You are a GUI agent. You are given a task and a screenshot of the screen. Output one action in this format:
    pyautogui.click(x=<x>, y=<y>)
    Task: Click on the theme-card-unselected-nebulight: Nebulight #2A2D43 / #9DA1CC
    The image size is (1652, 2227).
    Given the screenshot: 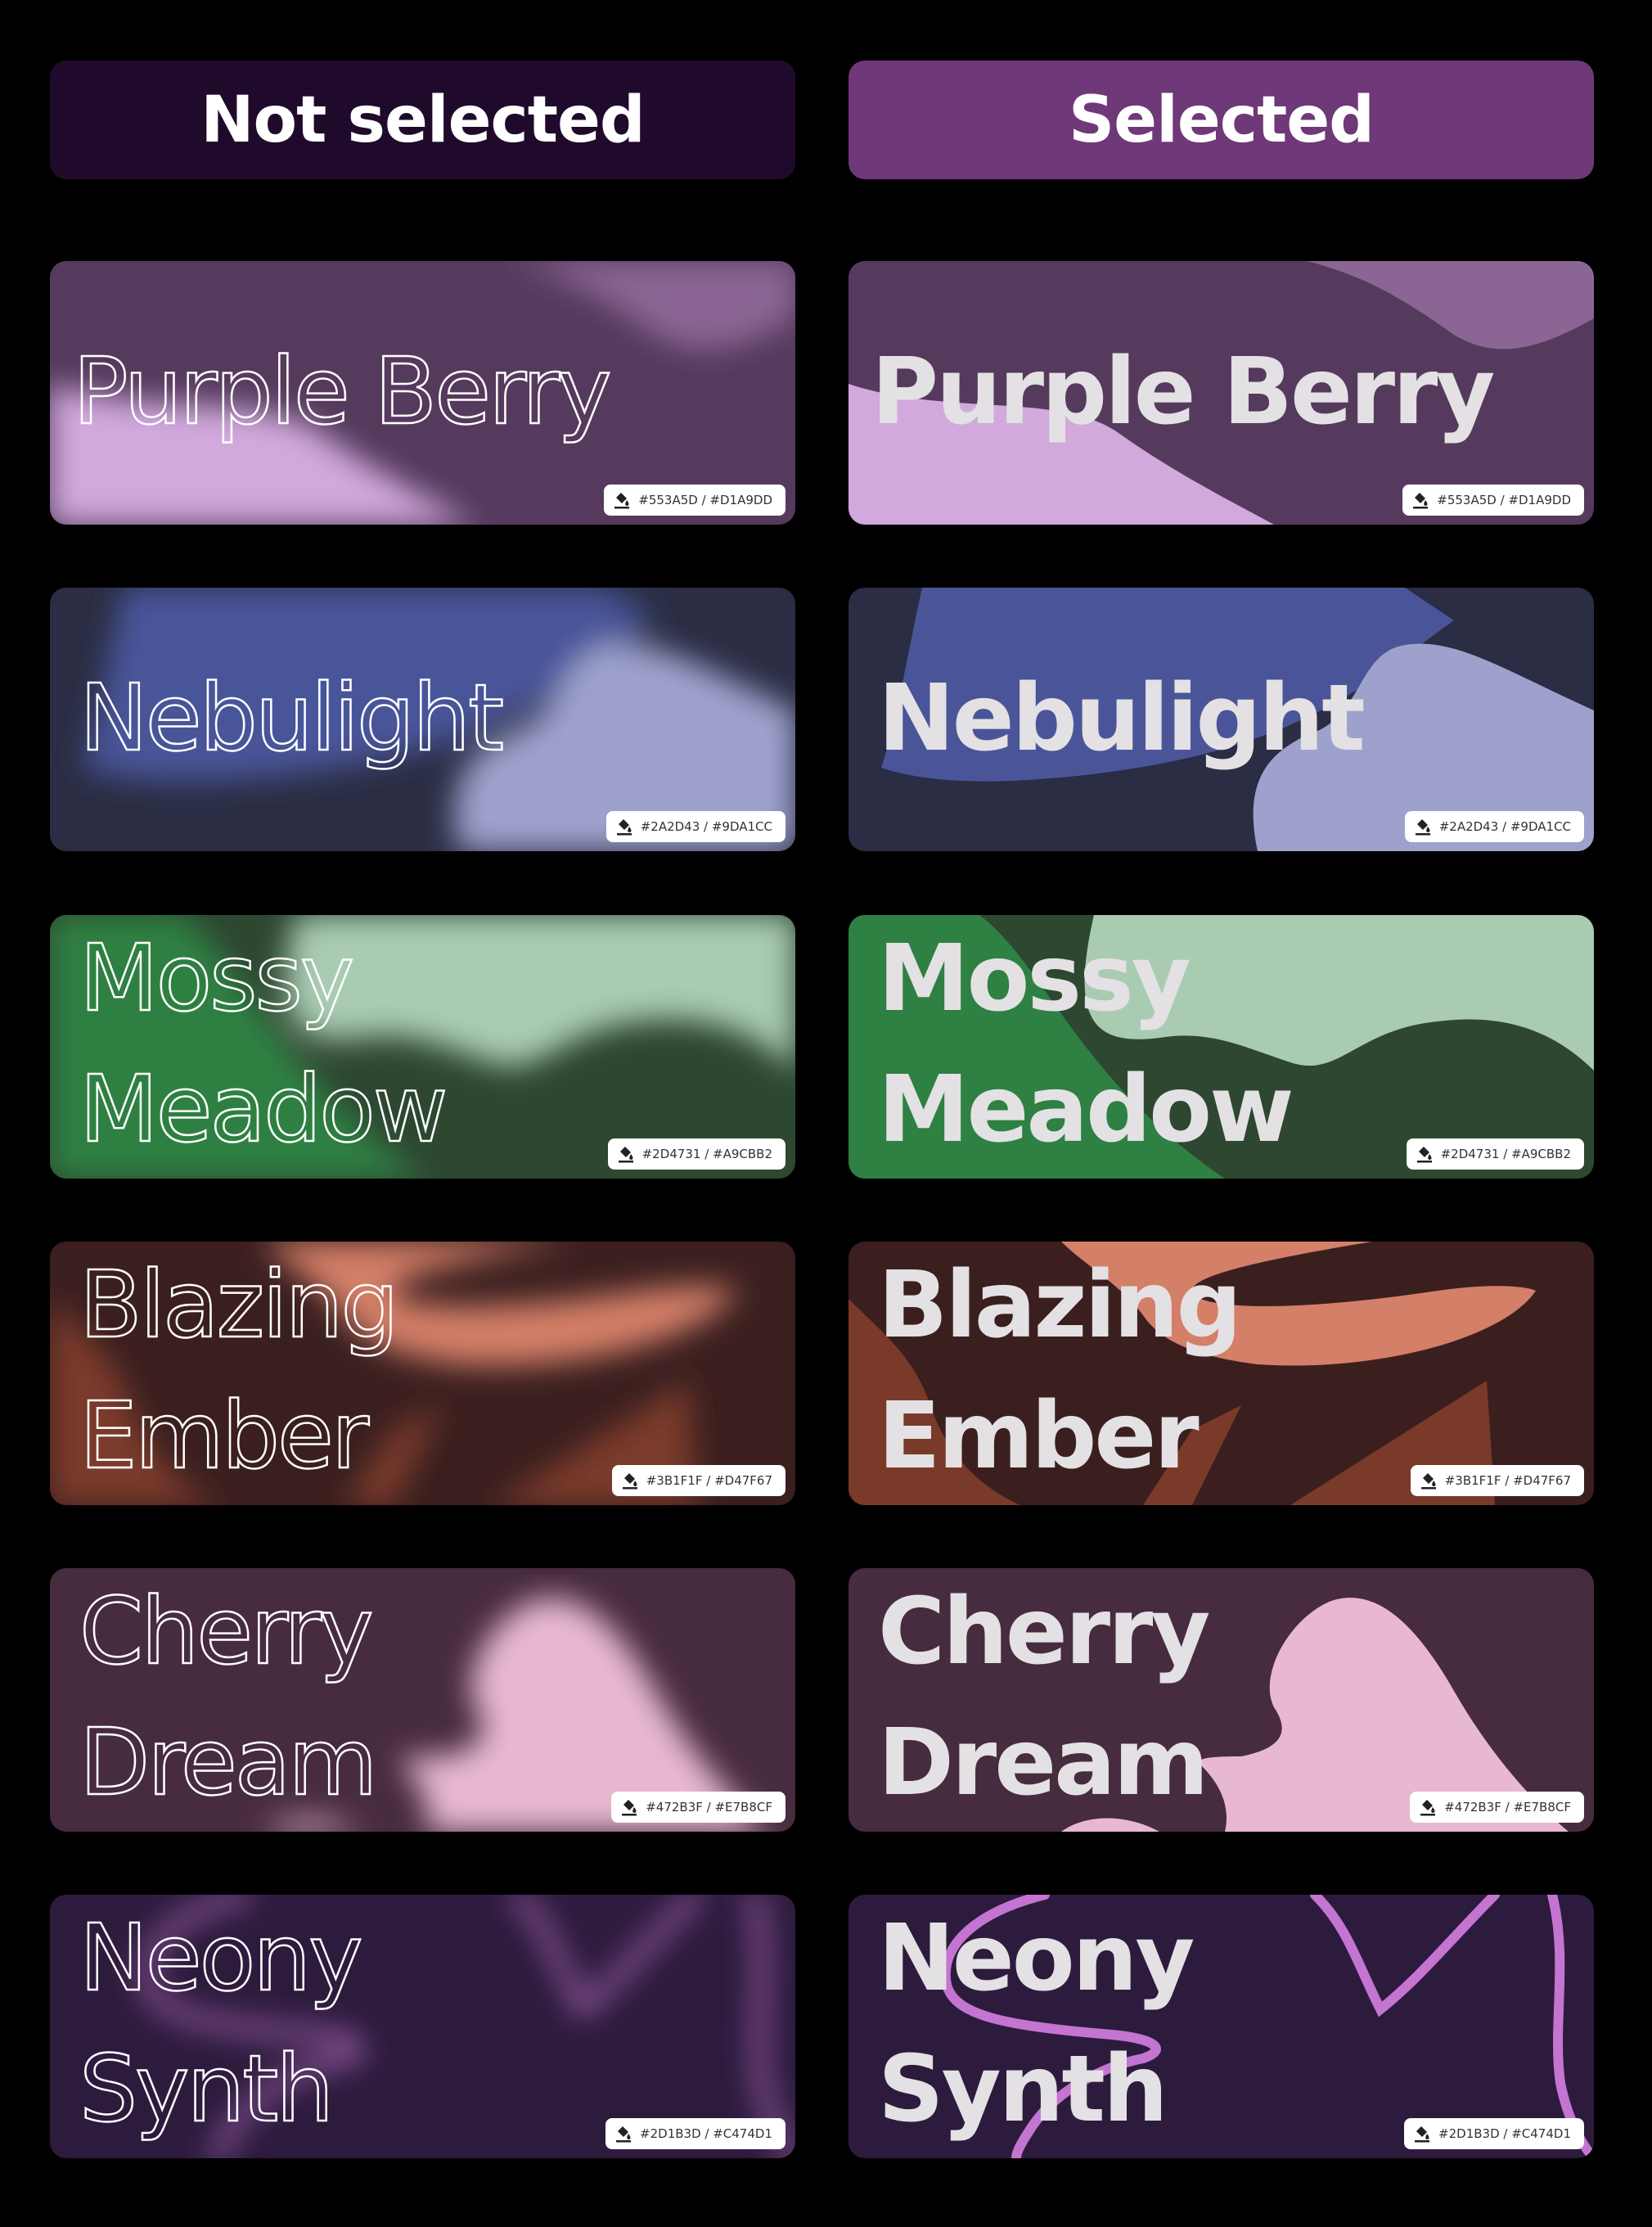 What is the action you would take?
    pyautogui.click(x=422, y=719)
    